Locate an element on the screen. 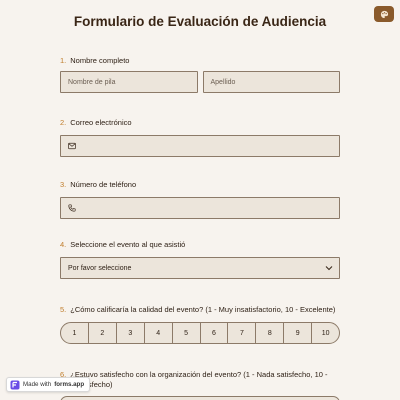  question-label: 3. Número de teléfono is located at coordinates (200, 185).